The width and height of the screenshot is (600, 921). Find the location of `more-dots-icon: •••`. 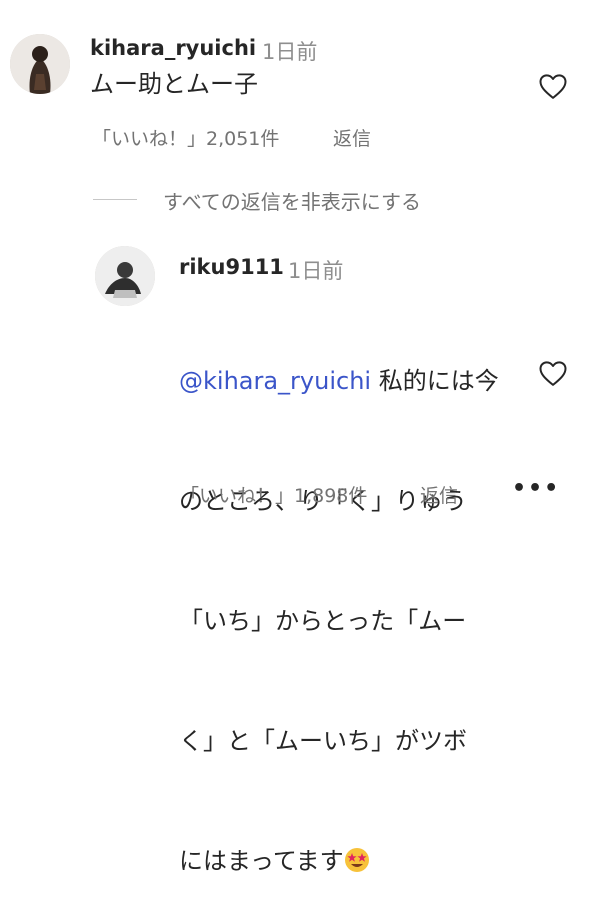

more-dots-icon: ••• is located at coordinates (536, 488).